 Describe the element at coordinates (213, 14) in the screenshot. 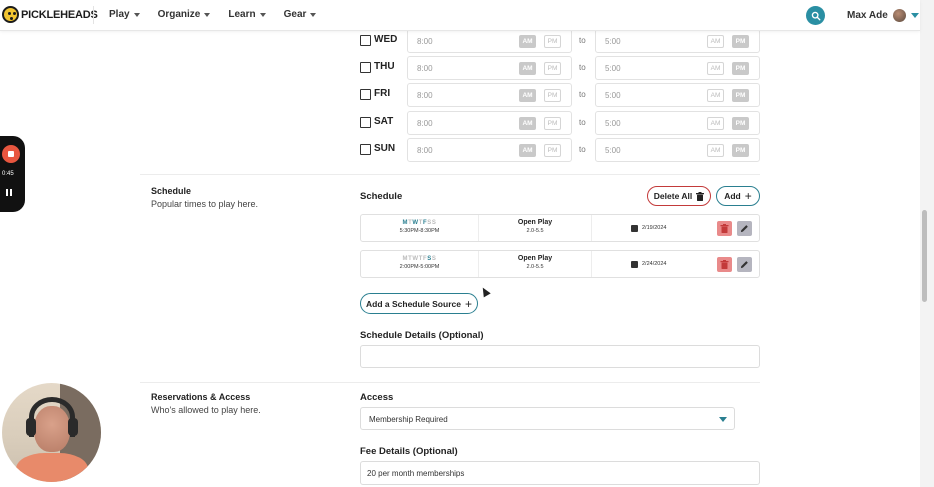

I see `main-nav: Play Organize Learn Gear` at that location.